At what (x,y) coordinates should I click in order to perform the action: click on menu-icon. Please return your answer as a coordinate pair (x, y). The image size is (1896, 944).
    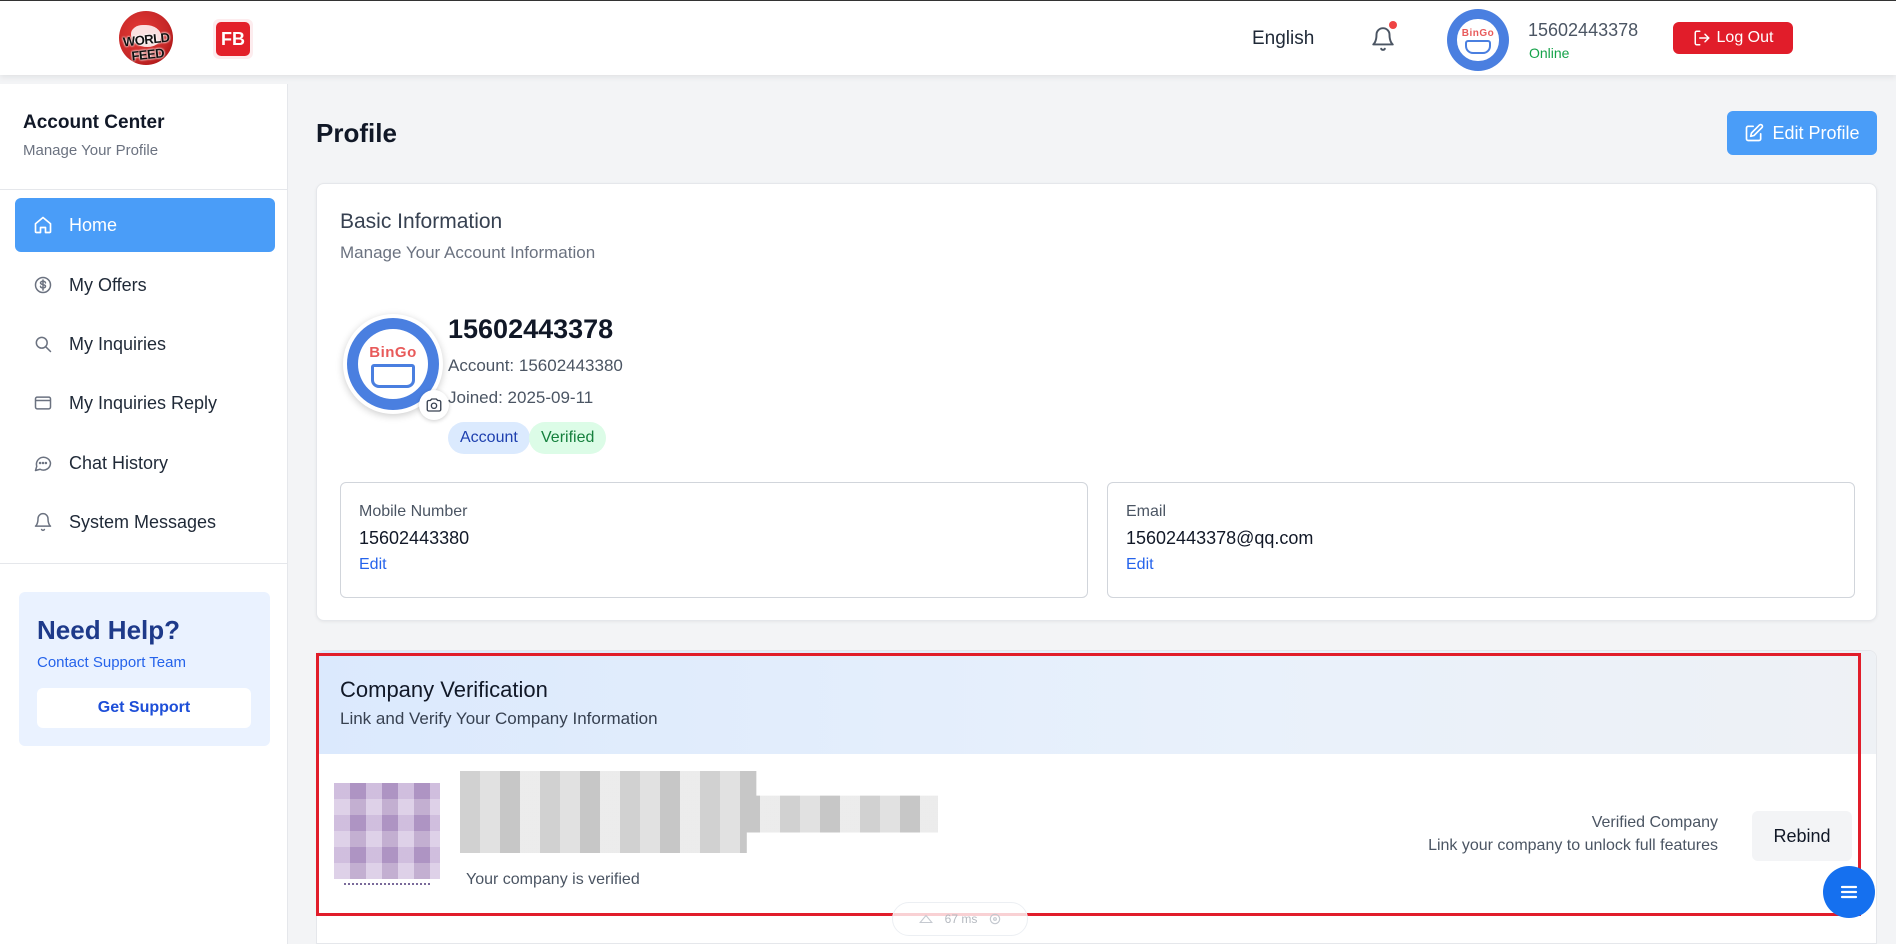
    Looking at the image, I should click on (1849, 892).